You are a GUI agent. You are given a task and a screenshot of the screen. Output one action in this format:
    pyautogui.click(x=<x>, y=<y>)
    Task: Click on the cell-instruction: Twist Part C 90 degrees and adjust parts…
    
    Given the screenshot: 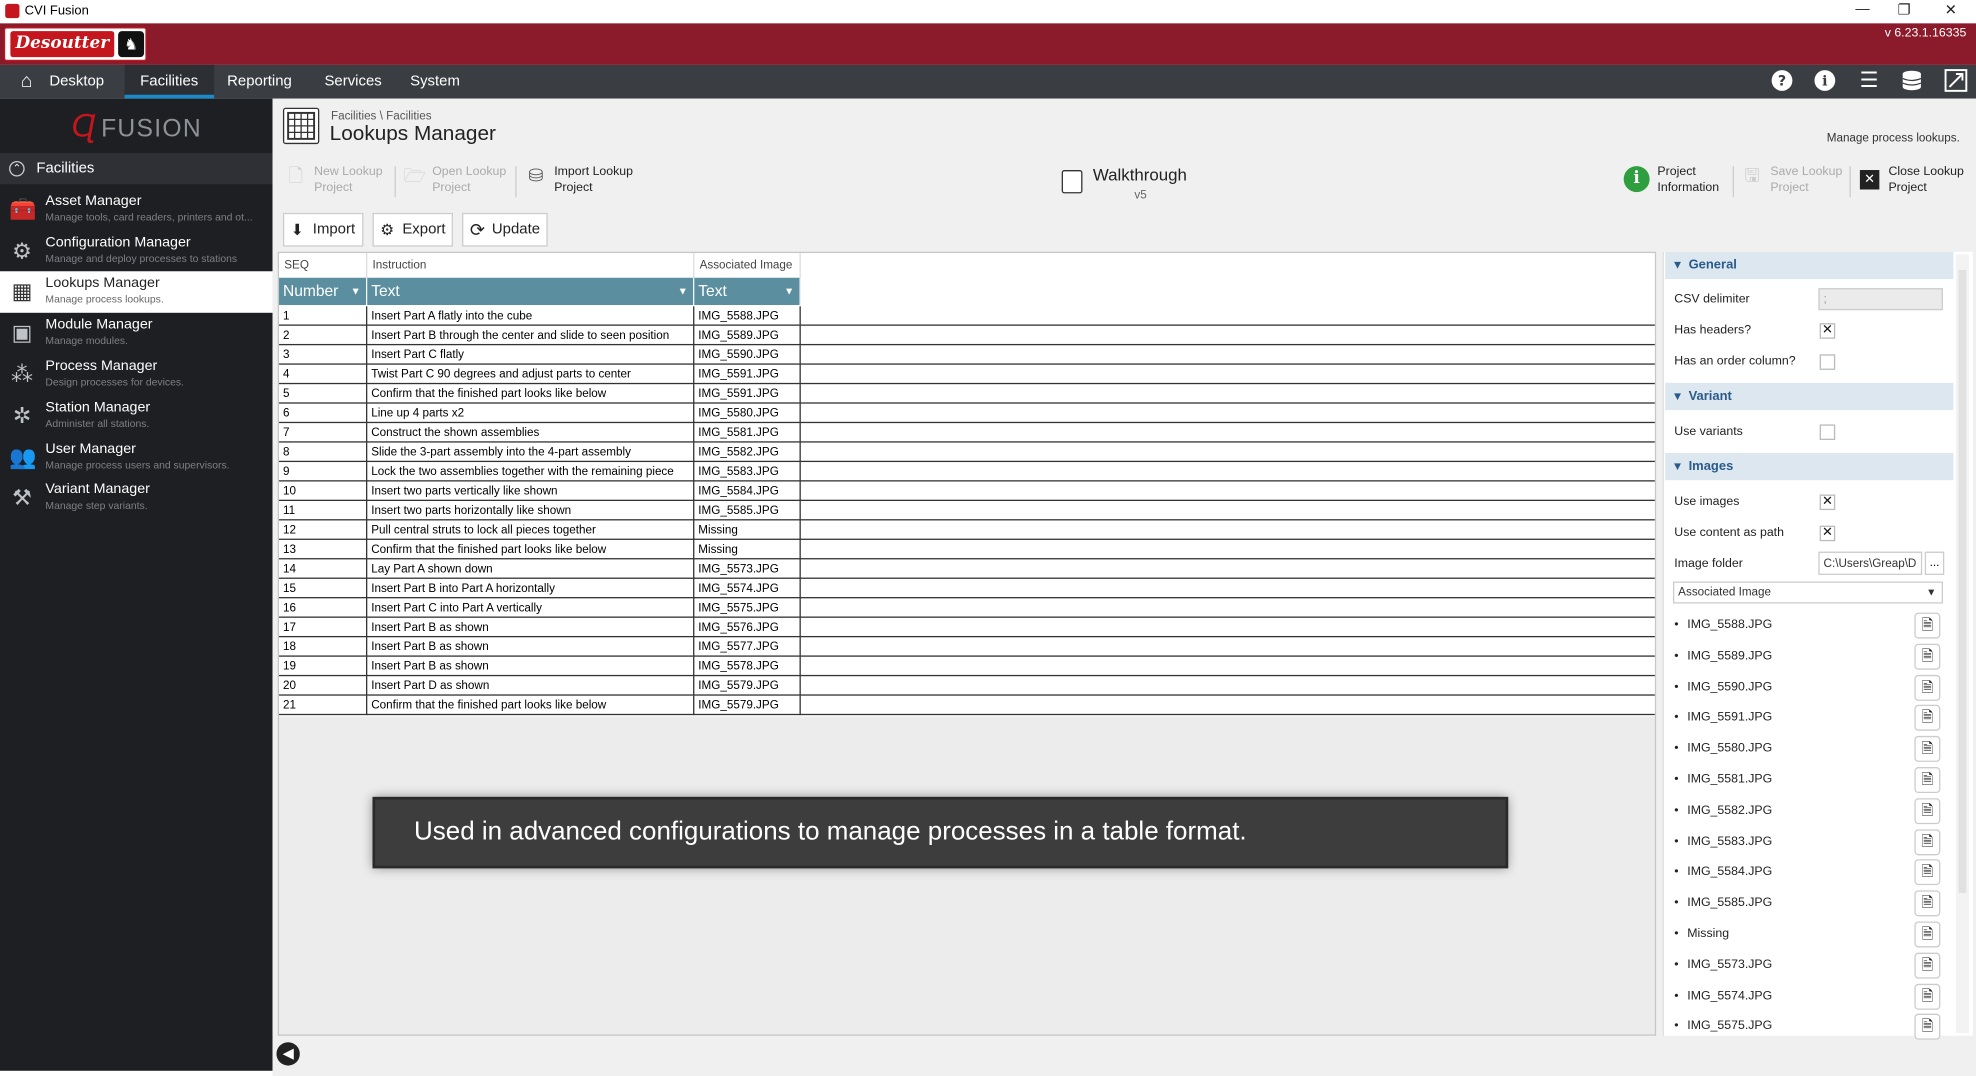 What is the action you would take?
    pyautogui.click(x=531, y=374)
    